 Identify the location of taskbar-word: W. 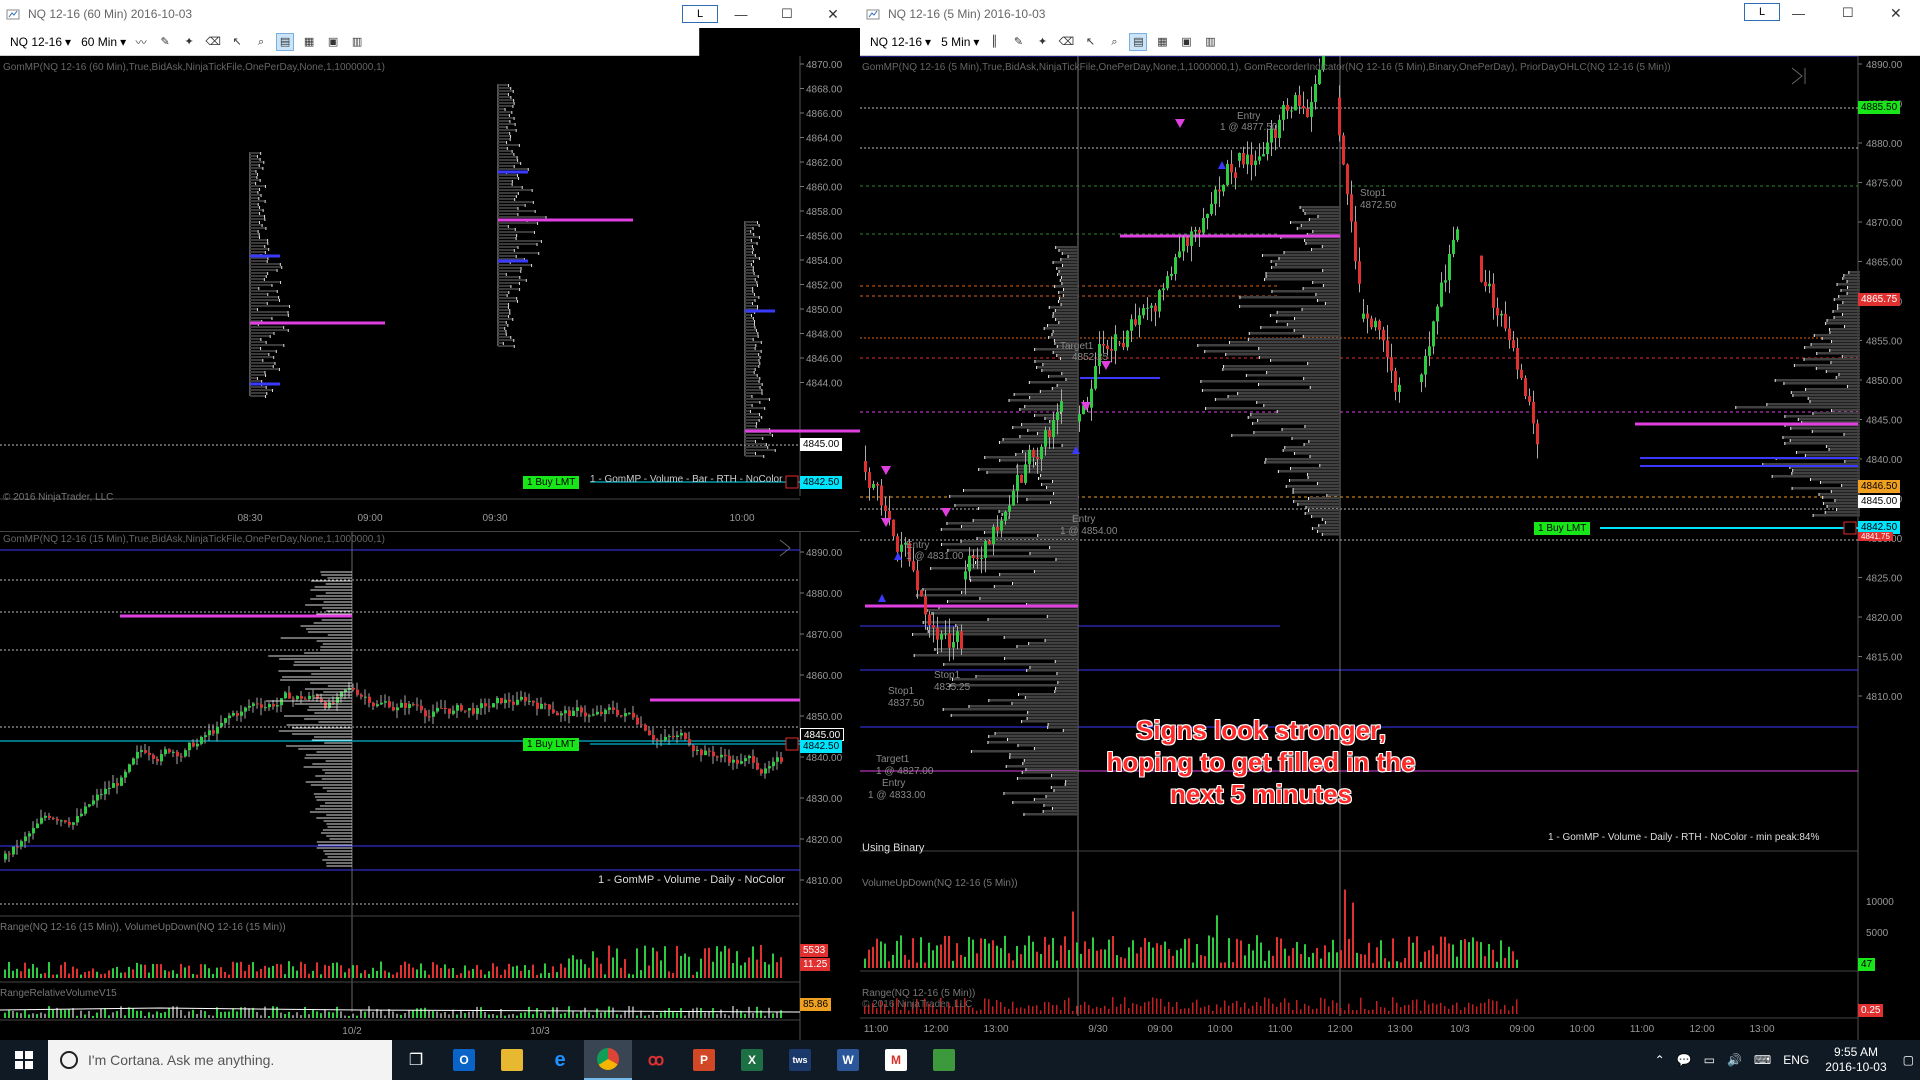
(848, 1060).